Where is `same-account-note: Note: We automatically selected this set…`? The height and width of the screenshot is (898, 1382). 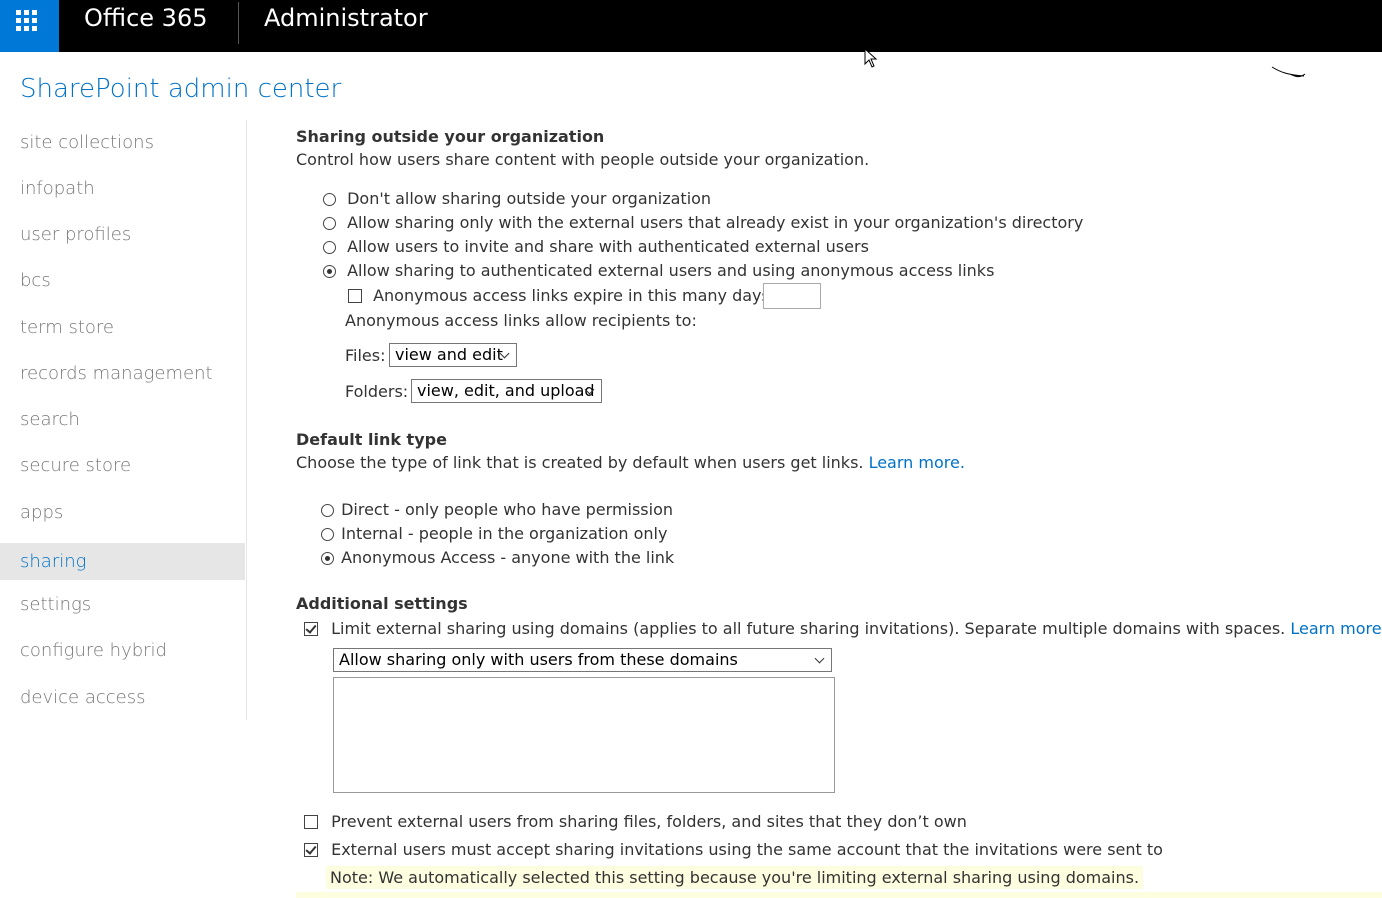
same-account-note: Note: We automatically selected this set… is located at coordinates (735, 877).